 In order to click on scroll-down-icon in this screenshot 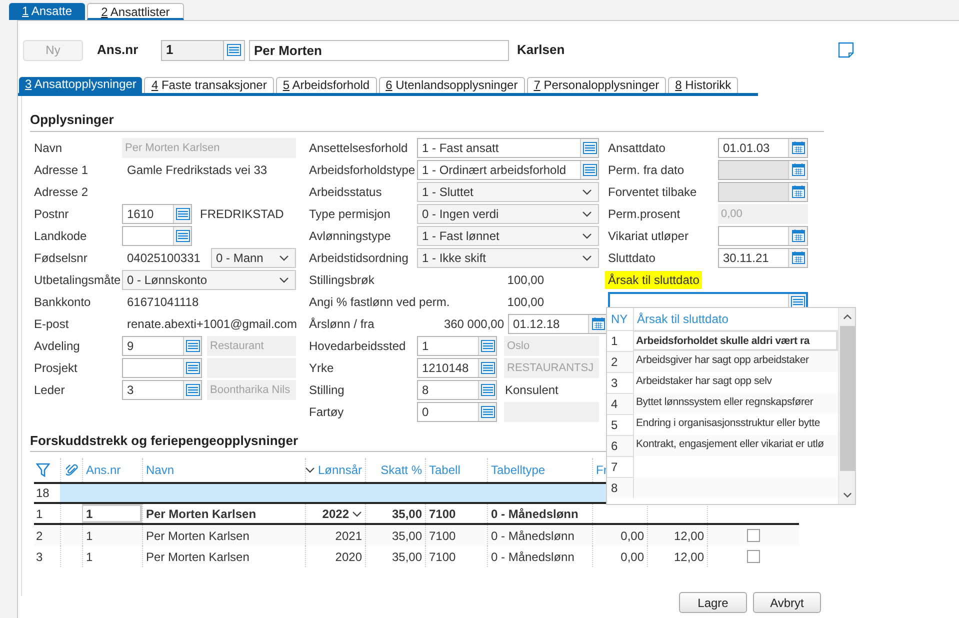, I will do `click(847, 495)`.